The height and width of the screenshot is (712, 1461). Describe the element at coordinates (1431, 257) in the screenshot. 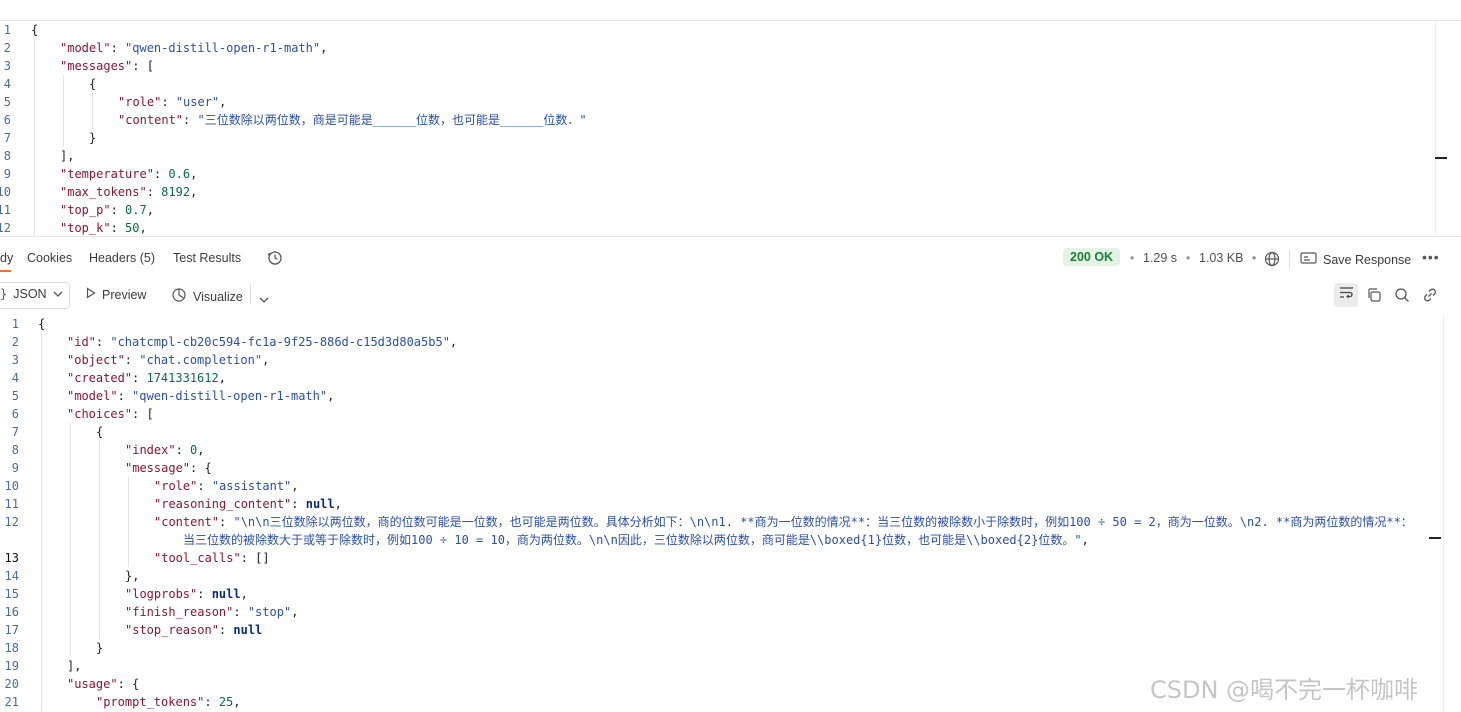

I see `more-options-icon: •••` at that location.